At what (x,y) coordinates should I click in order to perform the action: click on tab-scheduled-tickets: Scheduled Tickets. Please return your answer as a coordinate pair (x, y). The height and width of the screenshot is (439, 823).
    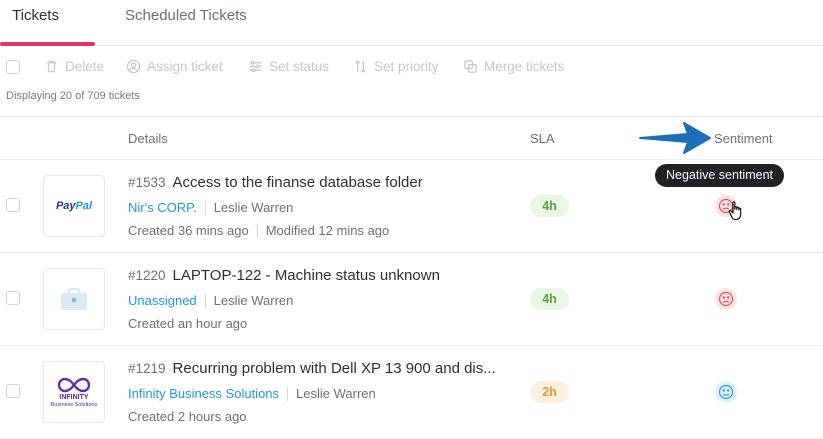
    Looking at the image, I should click on (186, 15).